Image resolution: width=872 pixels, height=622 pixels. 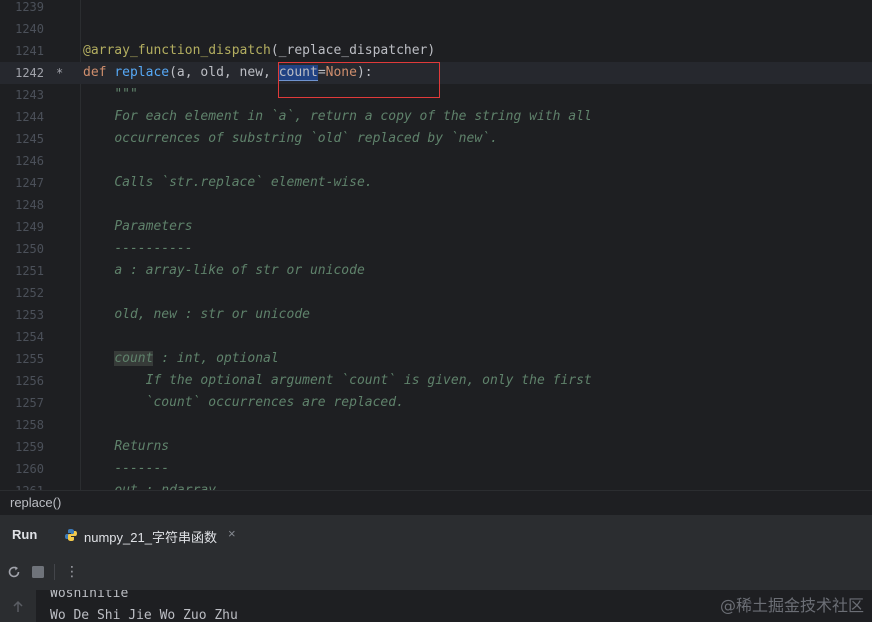 I want to click on line-number: 1257, so click(x=29, y=403).